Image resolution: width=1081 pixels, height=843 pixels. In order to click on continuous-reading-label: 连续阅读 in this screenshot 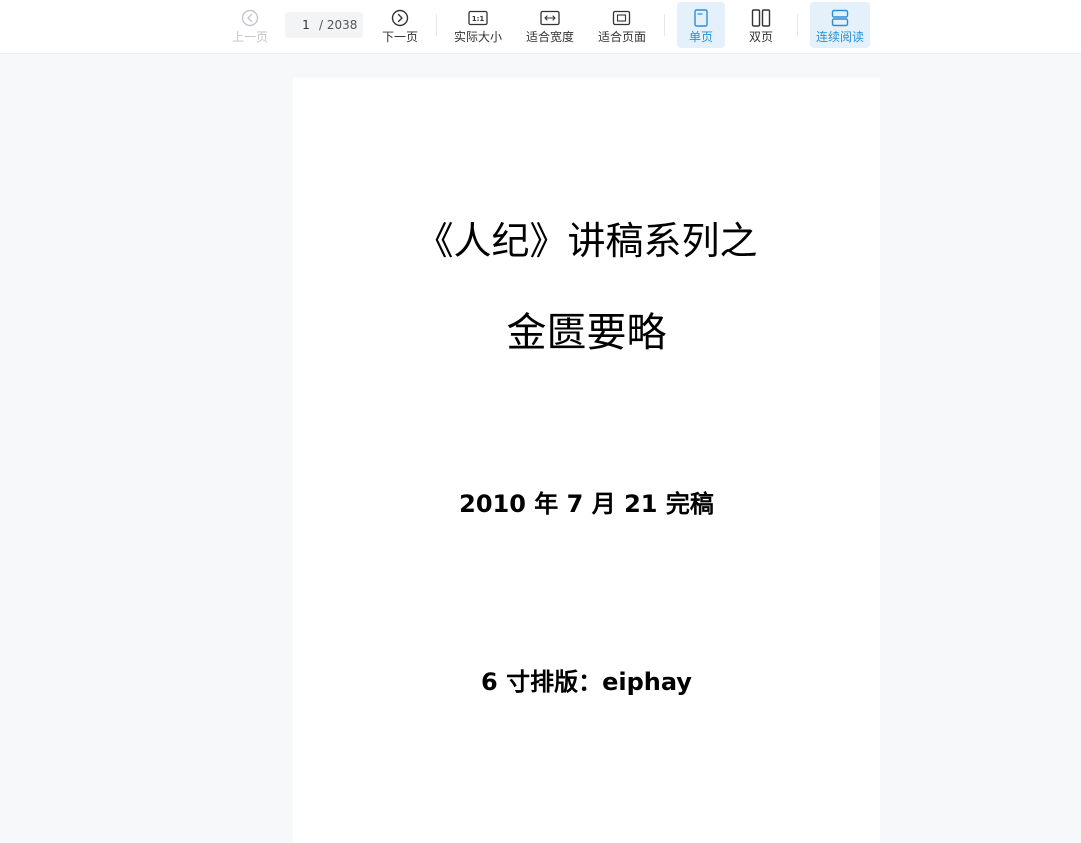, I will do `click(839, 37)`.